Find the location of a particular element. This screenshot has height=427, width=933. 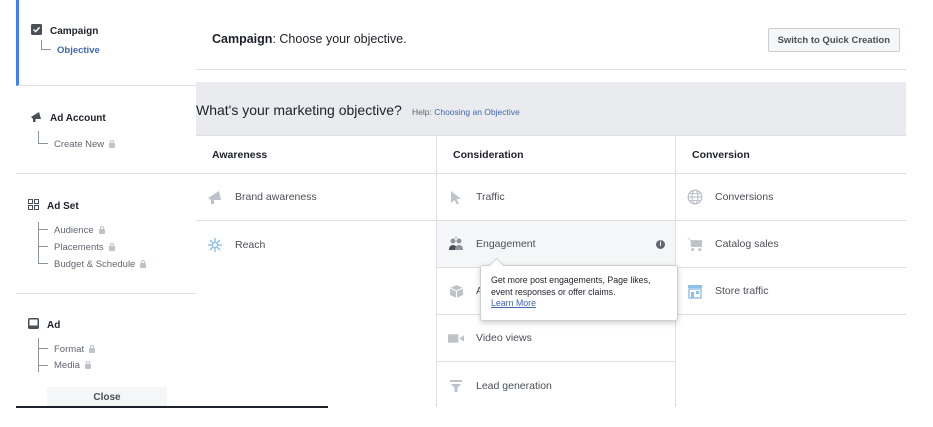

sidebar-create-new-row: Create New is located at coordinates (85, 144).